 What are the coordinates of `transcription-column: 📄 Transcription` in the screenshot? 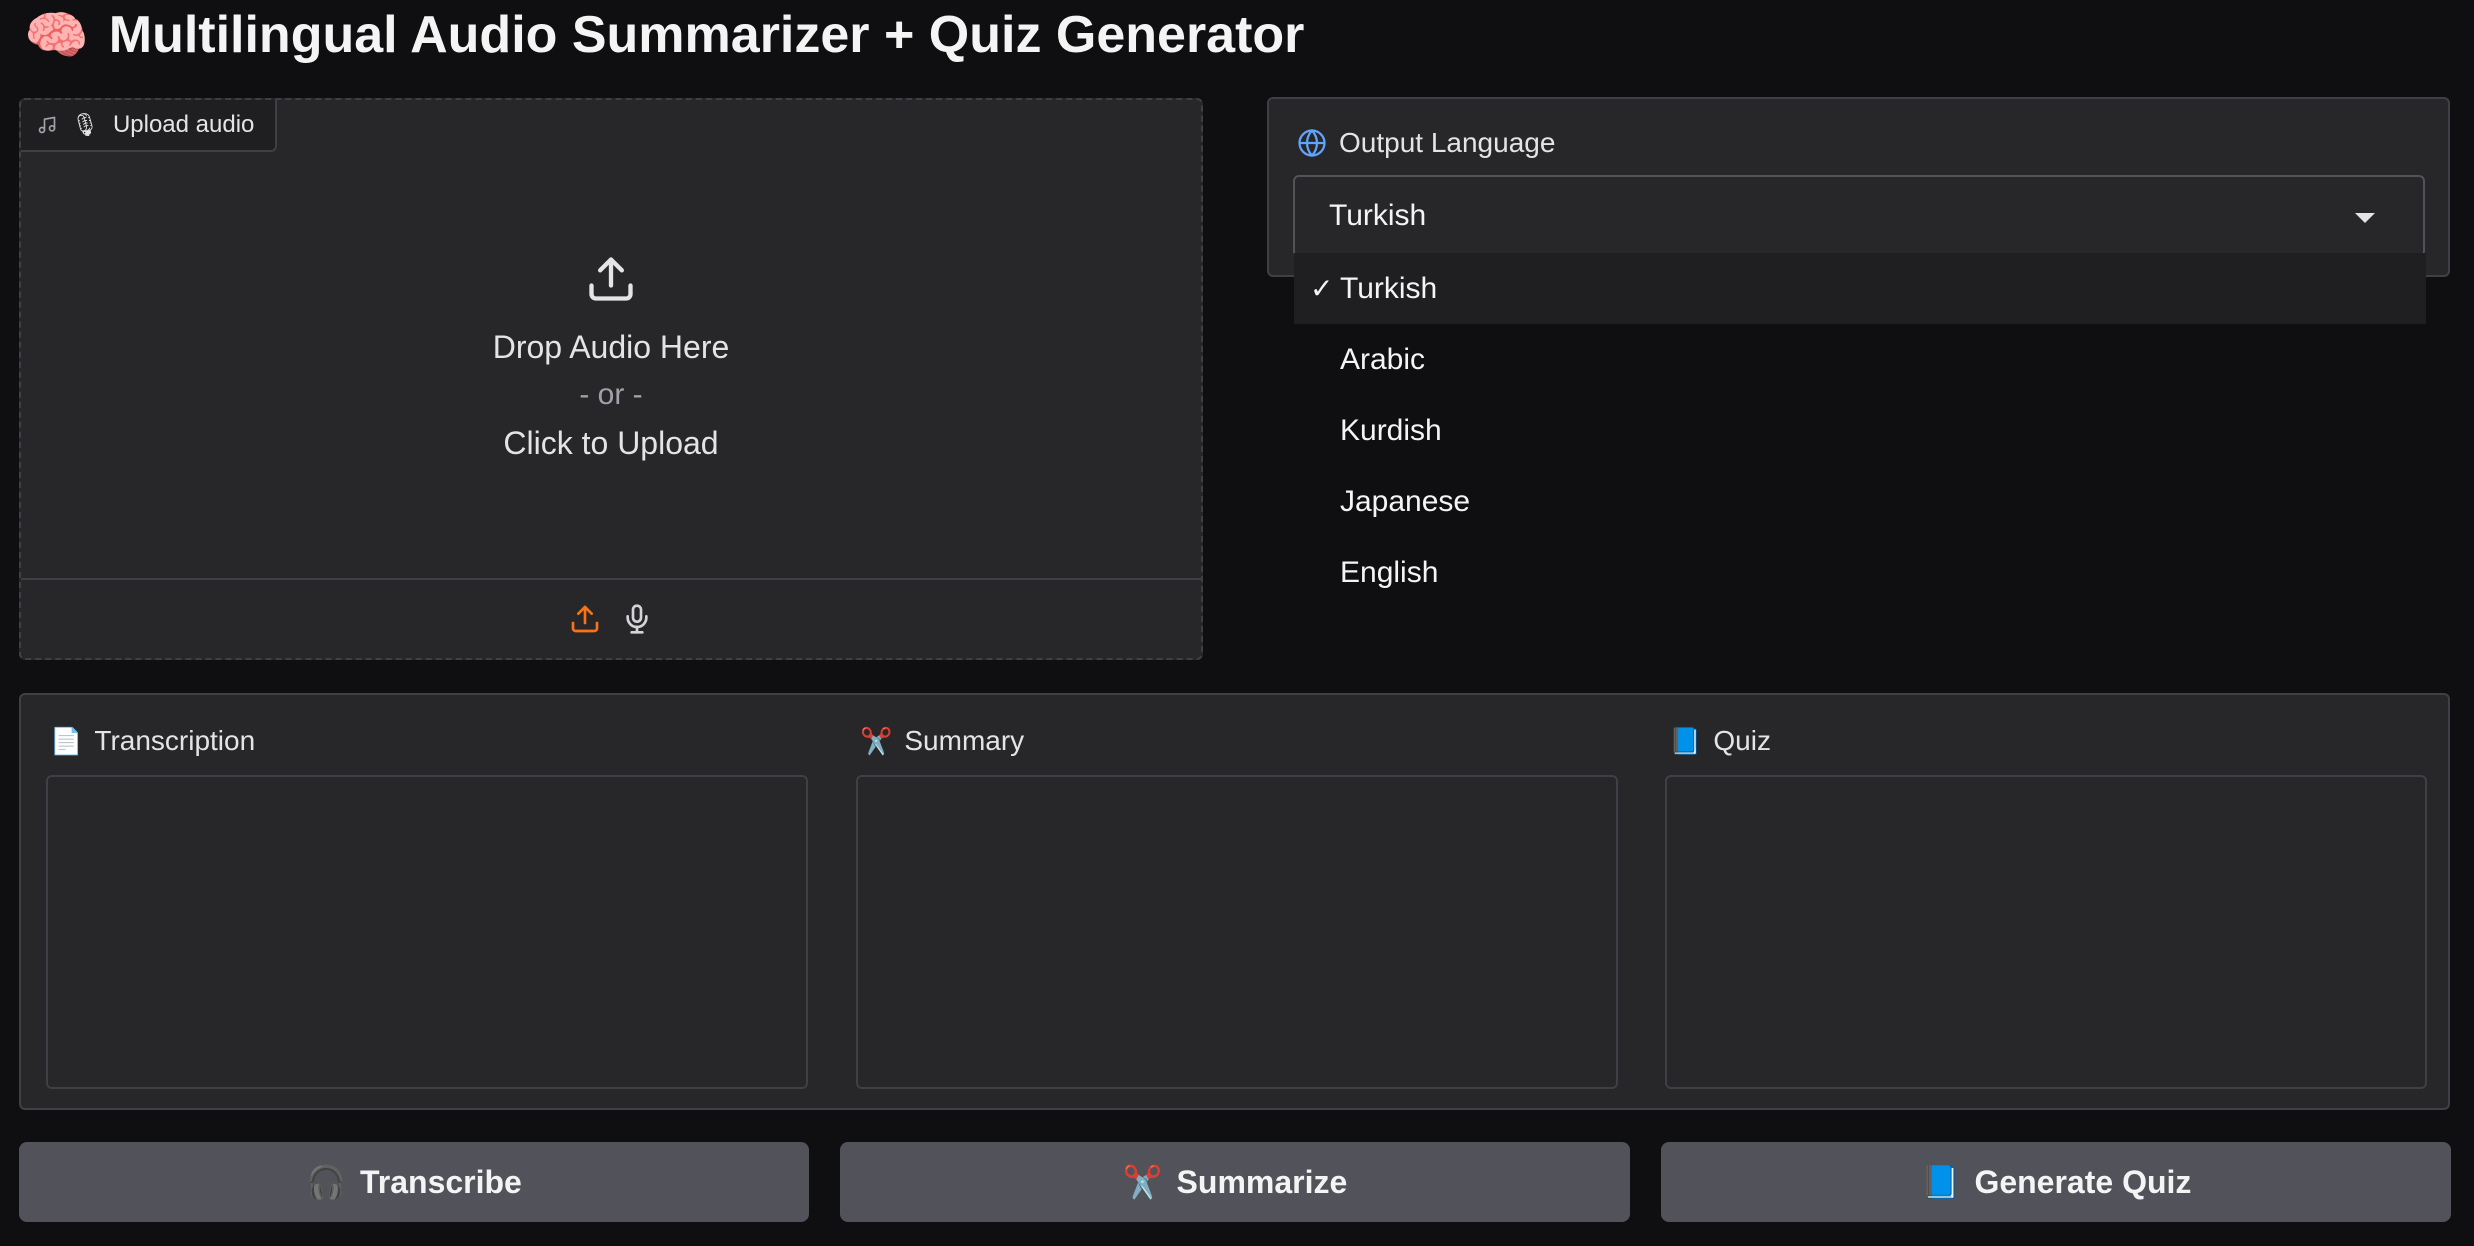 It's located at (427, 901).